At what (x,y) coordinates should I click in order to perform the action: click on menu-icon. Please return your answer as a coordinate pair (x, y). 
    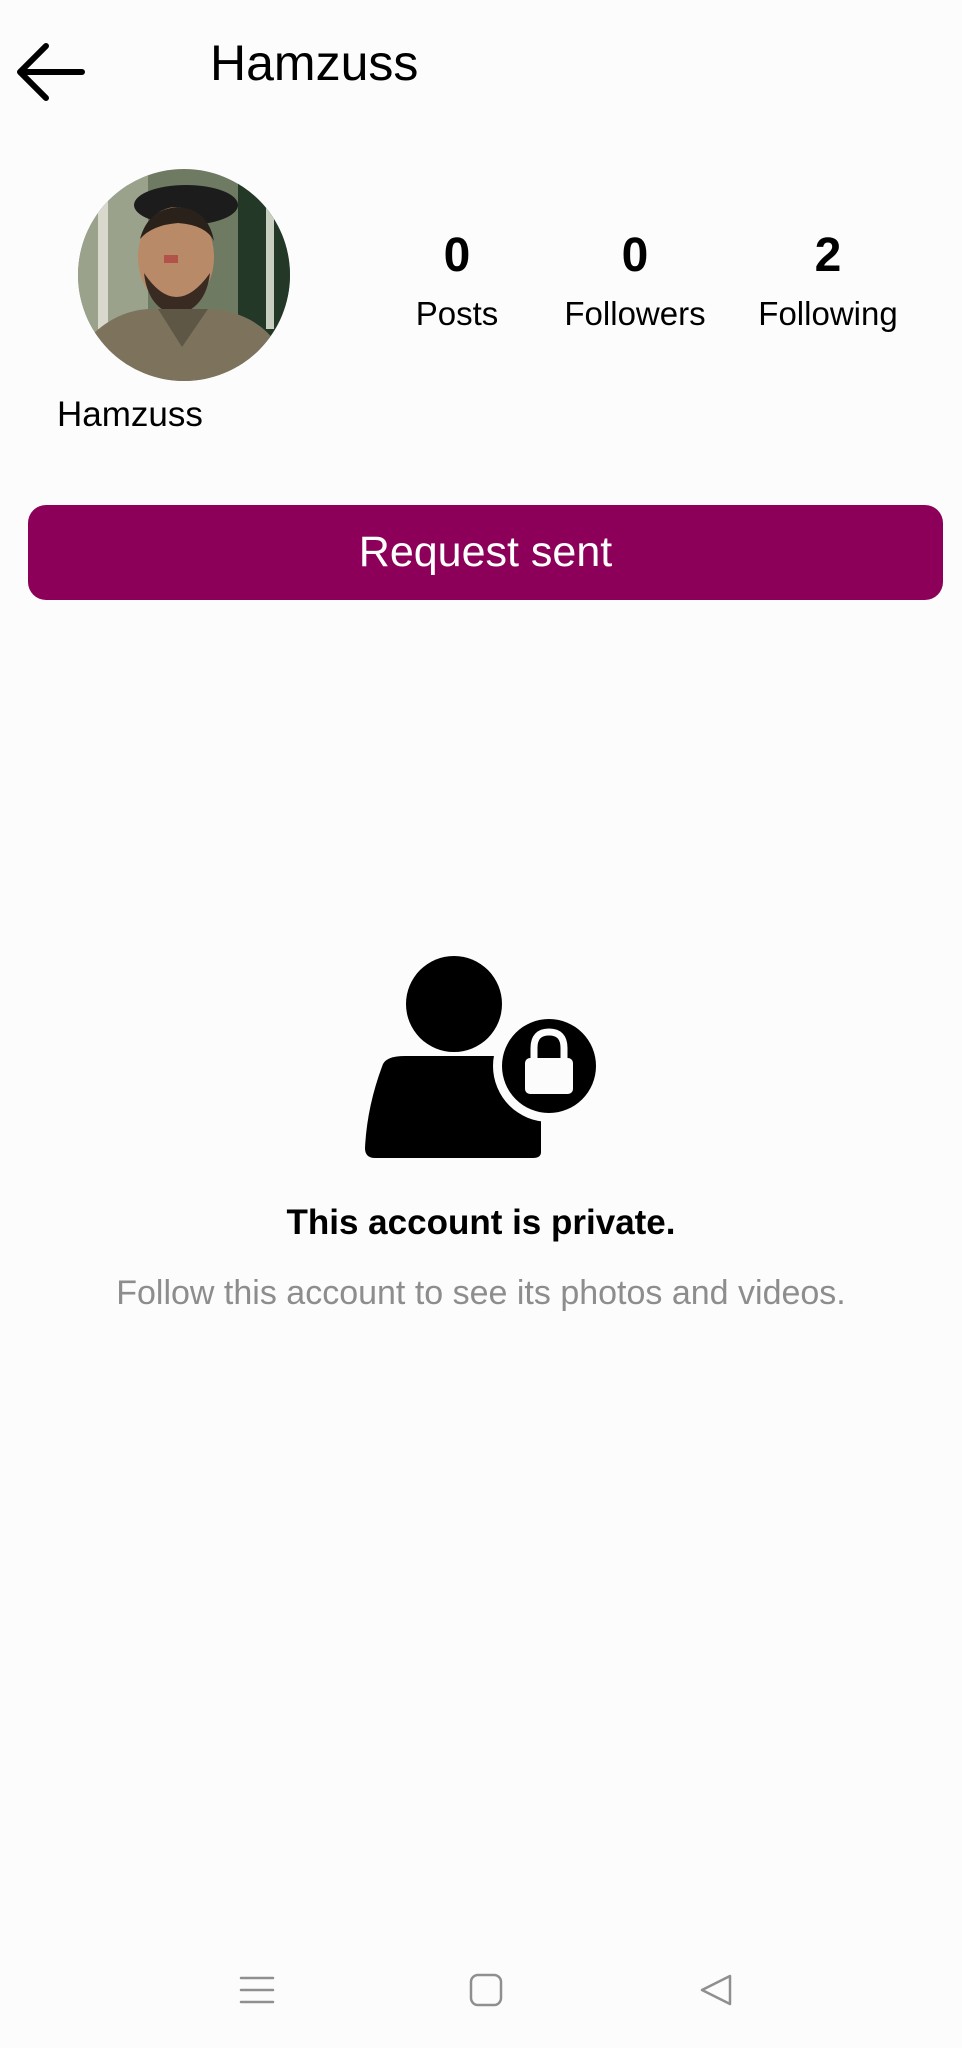
    Looking at the image, I should click on (257, 1990).